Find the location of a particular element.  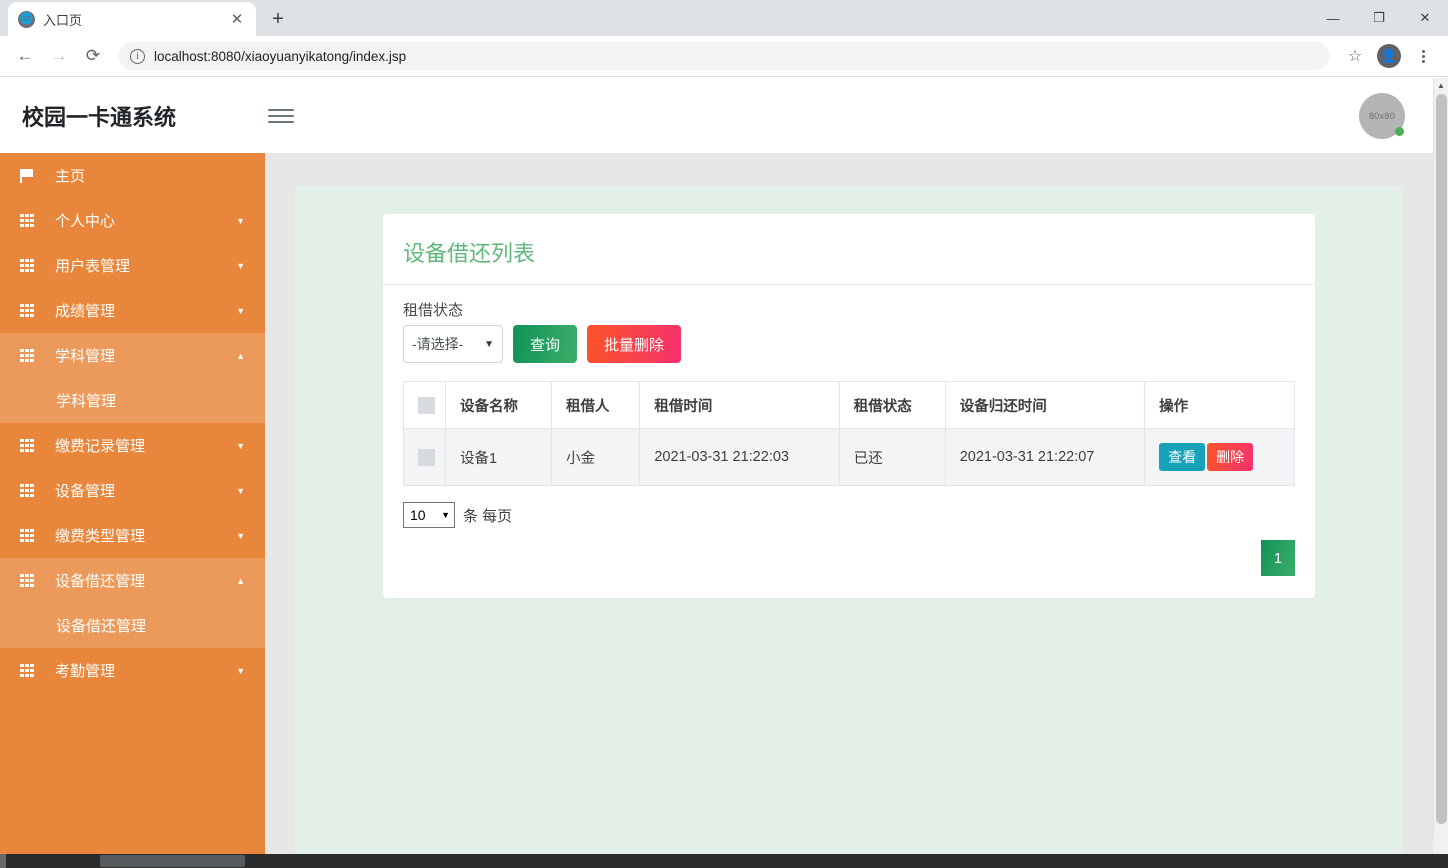

tab-title: 入口页 is located at coordinates (63, 20).